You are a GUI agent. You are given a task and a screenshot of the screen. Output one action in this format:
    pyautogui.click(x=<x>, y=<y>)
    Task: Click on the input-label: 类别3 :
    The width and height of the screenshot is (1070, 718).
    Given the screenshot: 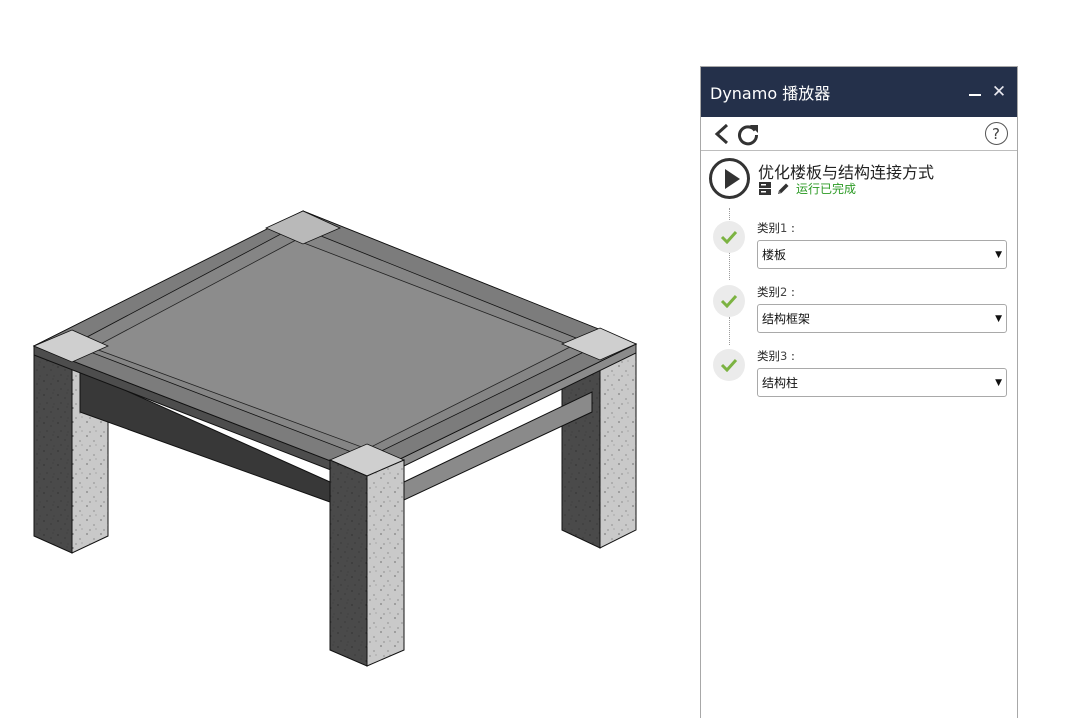 What is the action you would take?
    pyautogui.click(x=776, y=356)
    